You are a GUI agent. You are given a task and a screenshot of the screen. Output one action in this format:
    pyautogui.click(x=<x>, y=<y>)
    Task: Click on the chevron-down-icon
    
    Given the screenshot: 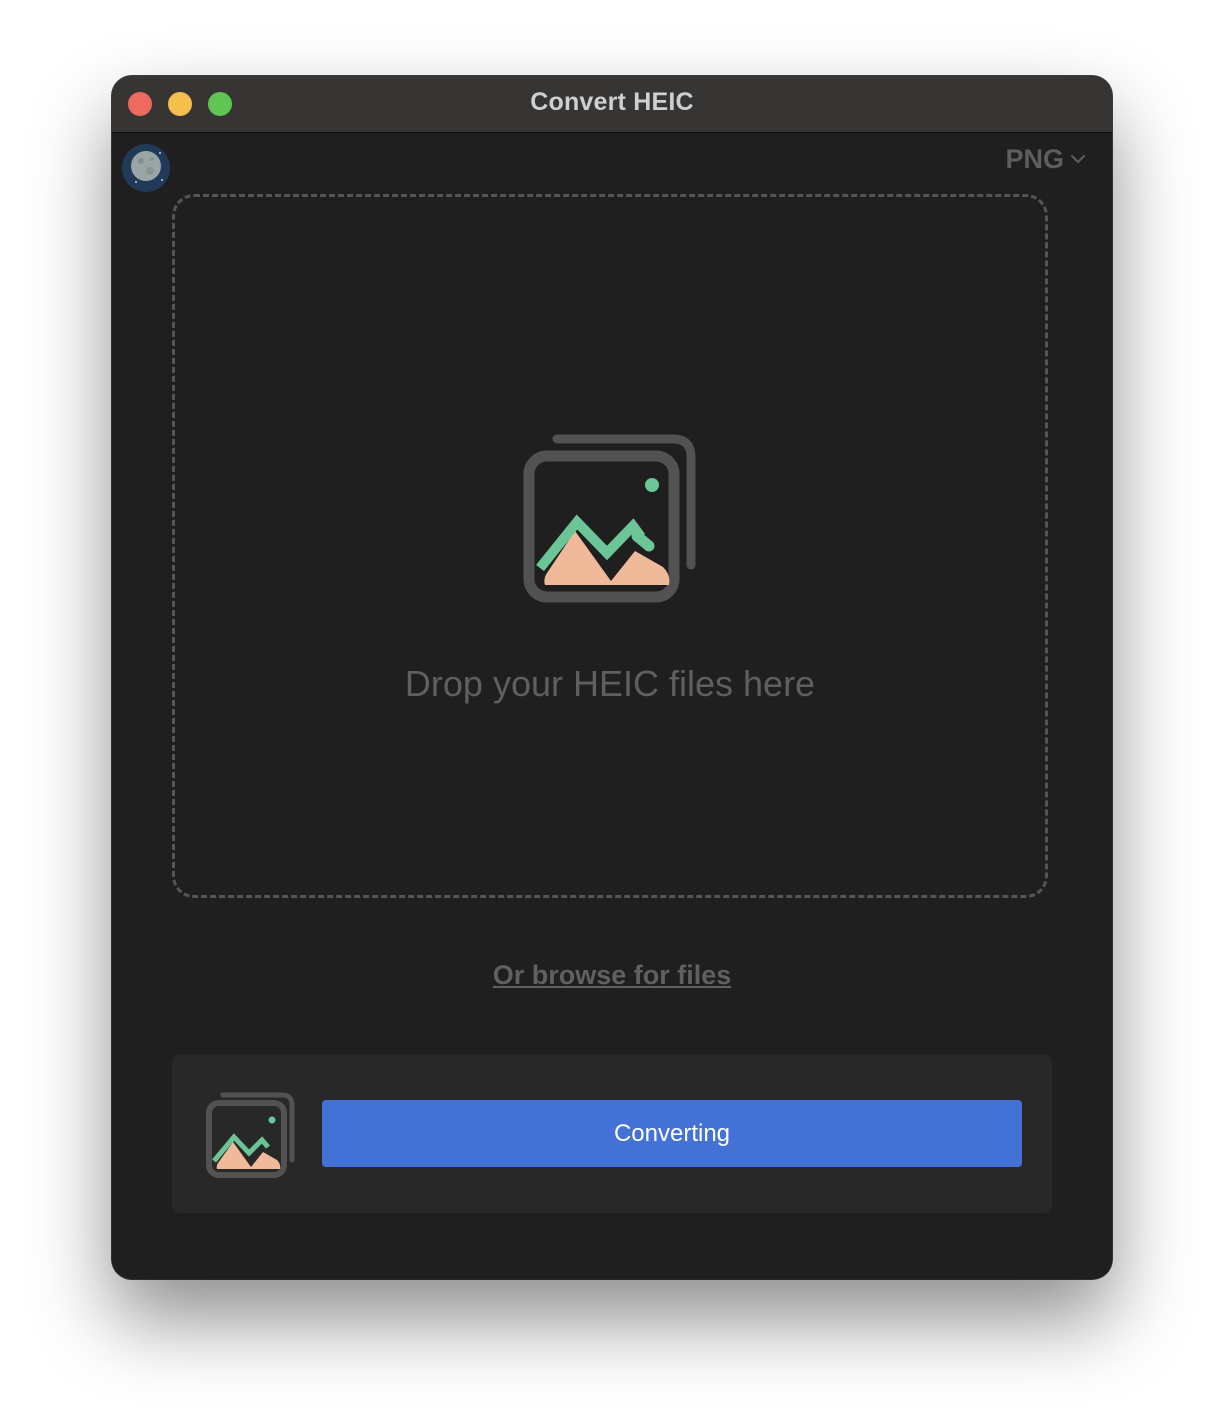 What is the action you would take?
    pyautogui.click(x=1078, y=159)
    